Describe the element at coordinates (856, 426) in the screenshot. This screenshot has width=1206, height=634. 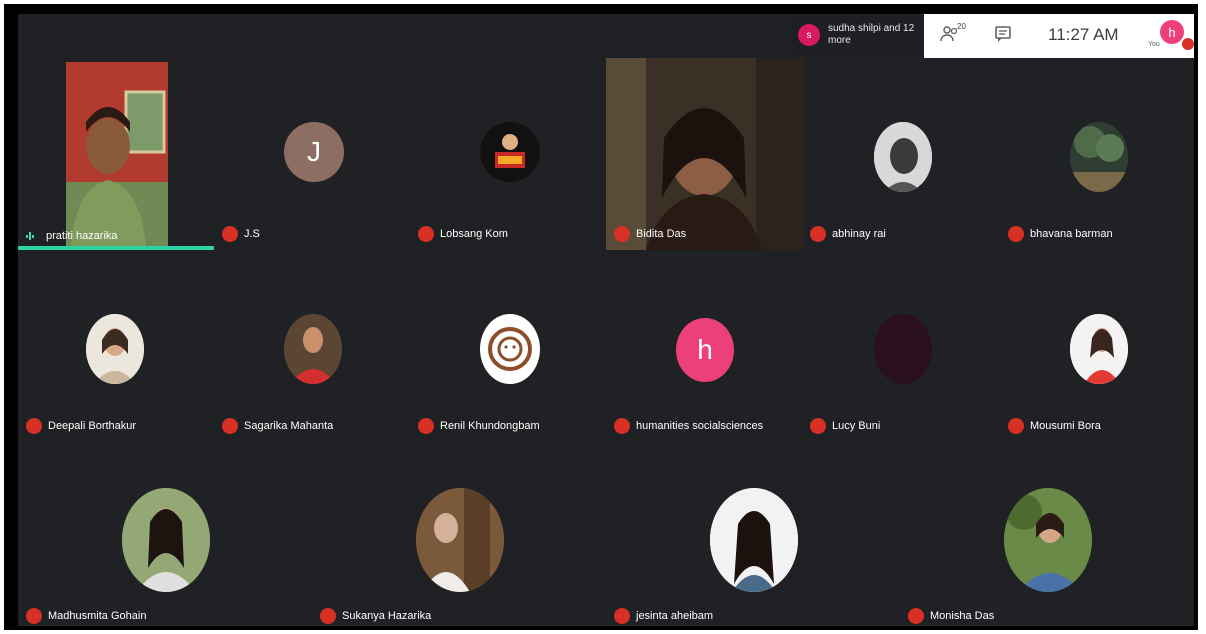
I see `participant-name: Lucy Buni` at that location.